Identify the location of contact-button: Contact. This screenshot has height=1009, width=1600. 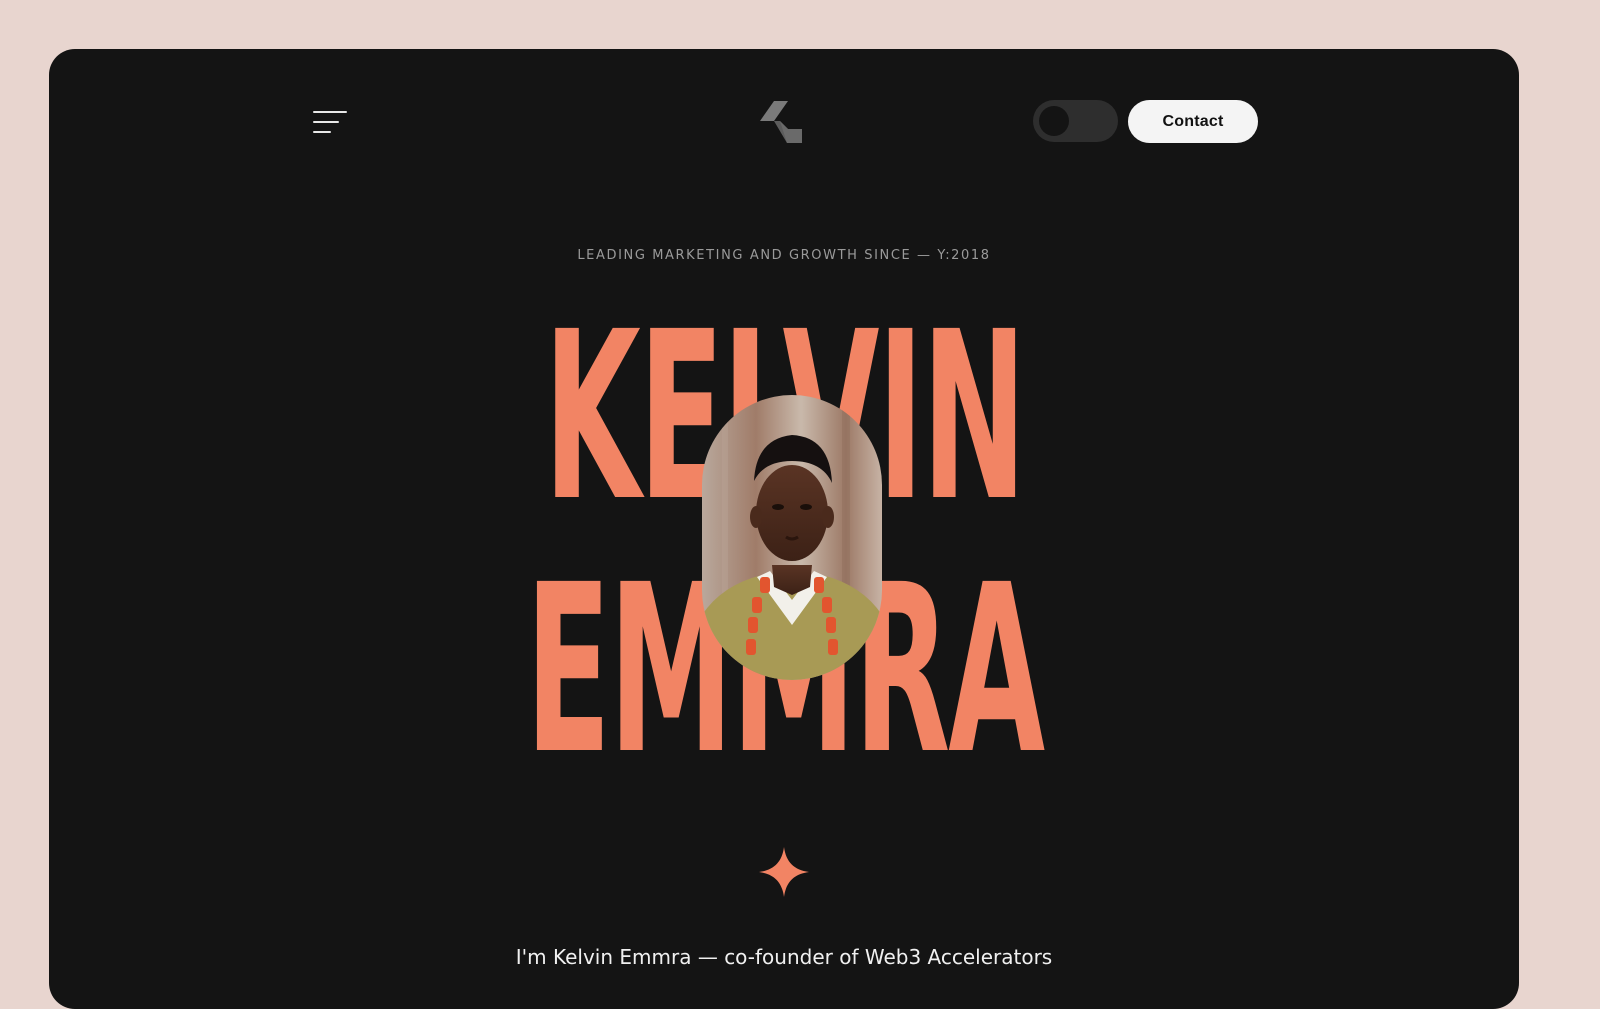
(1193, 121).